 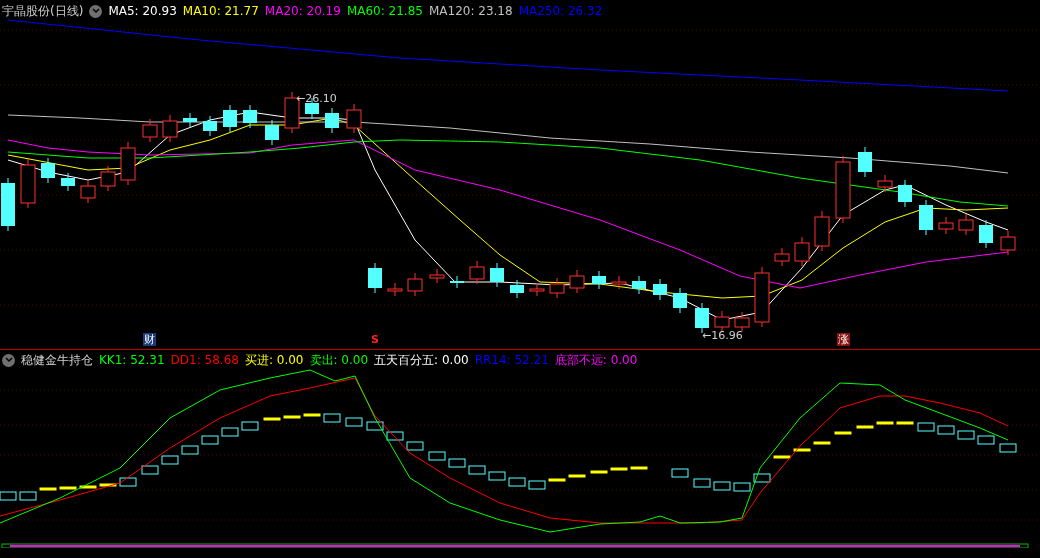 I want to click on legend-item: MA120: 23.18, so click(x=470, y=11).